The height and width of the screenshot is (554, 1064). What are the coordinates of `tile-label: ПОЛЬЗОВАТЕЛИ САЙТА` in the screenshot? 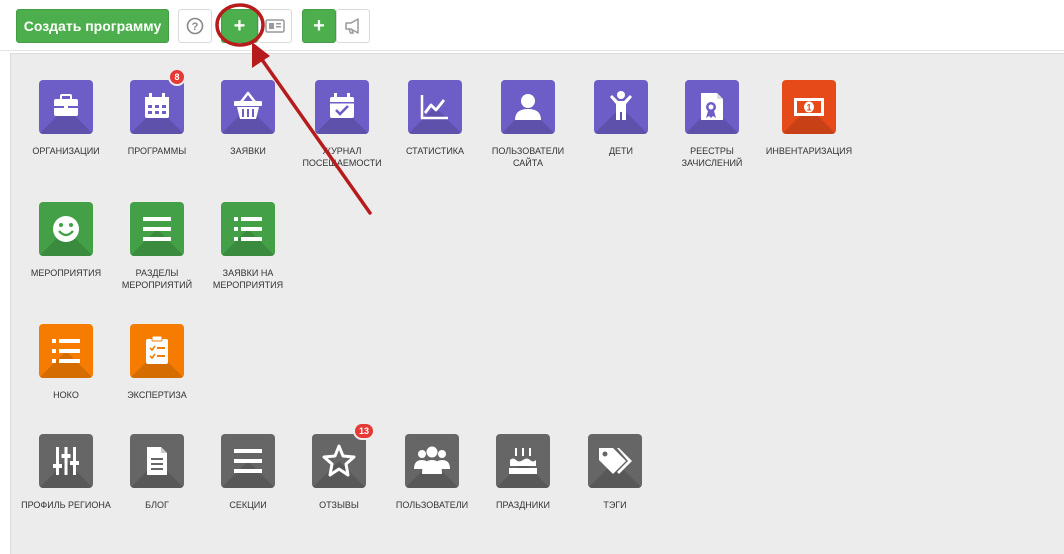 It's located at (528, 157).